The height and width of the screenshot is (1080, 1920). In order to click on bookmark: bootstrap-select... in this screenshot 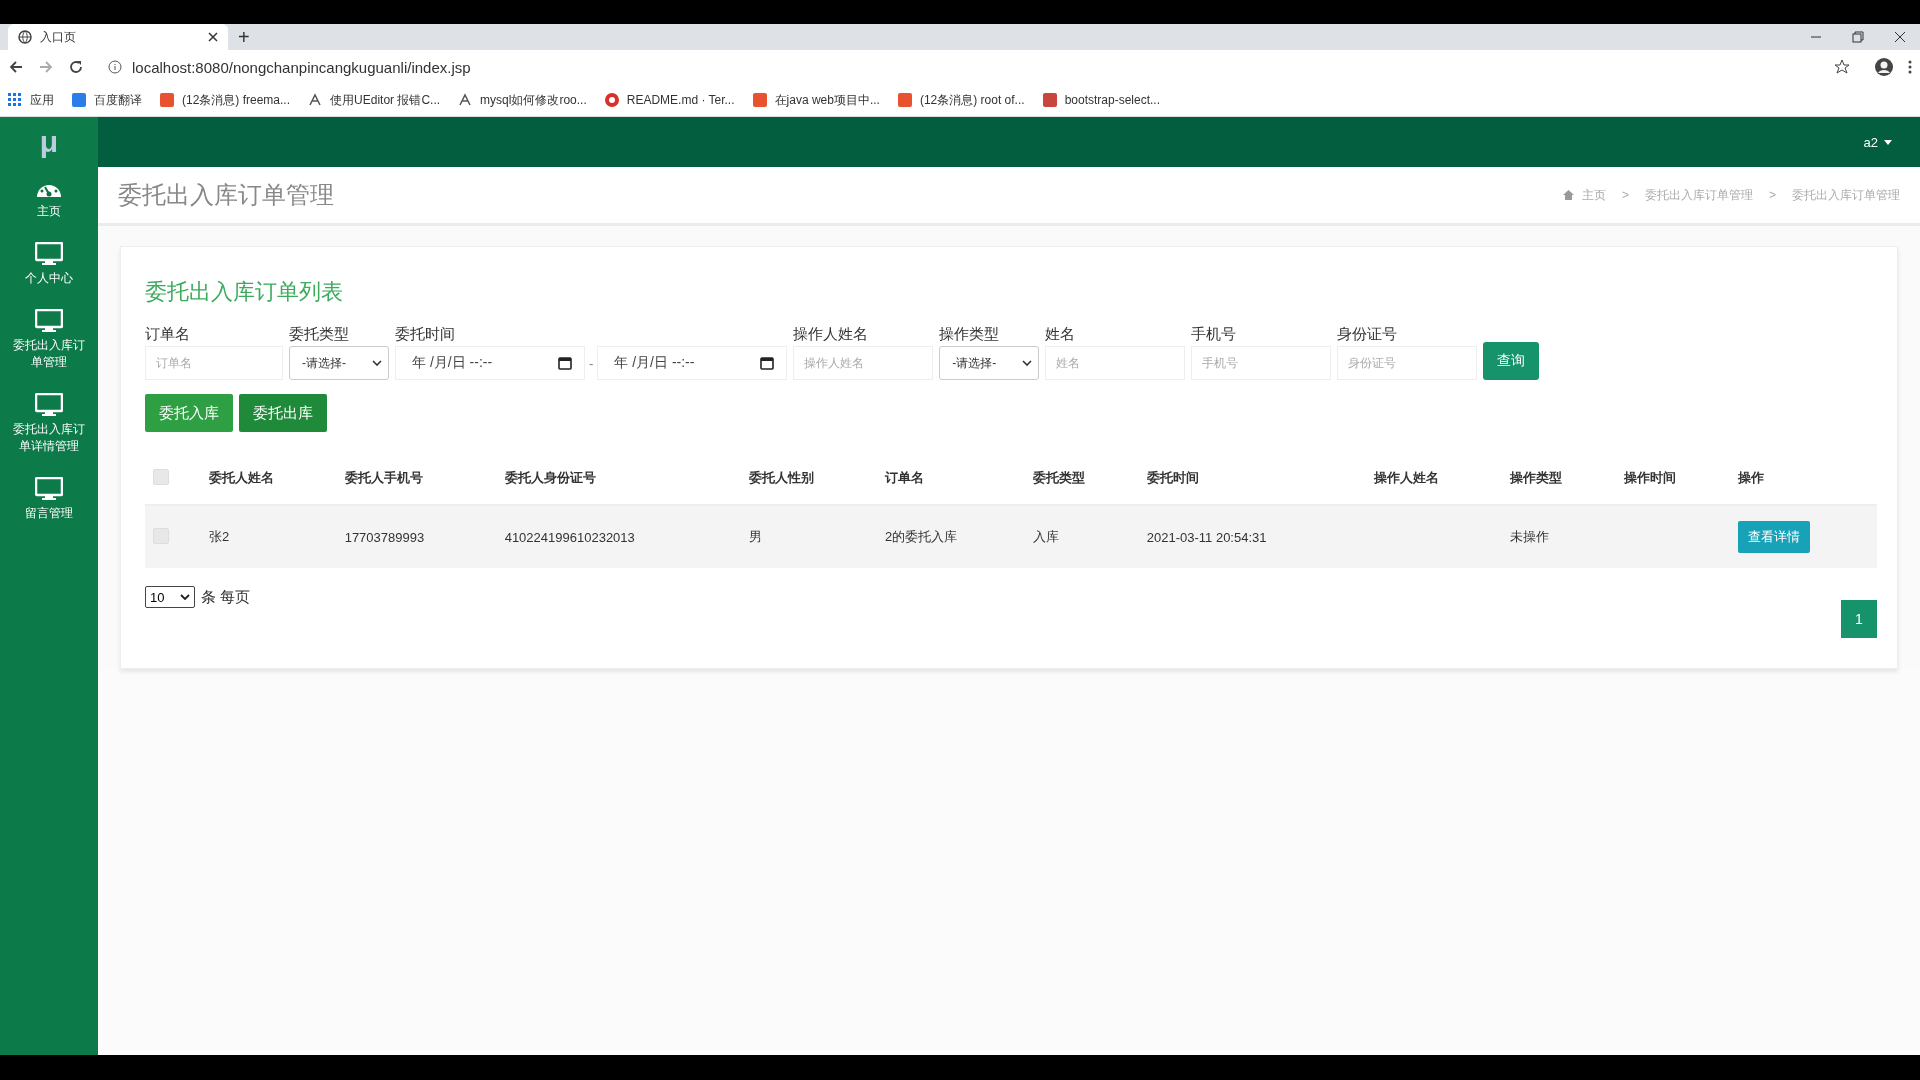, I will do `click(1101, 100)`.